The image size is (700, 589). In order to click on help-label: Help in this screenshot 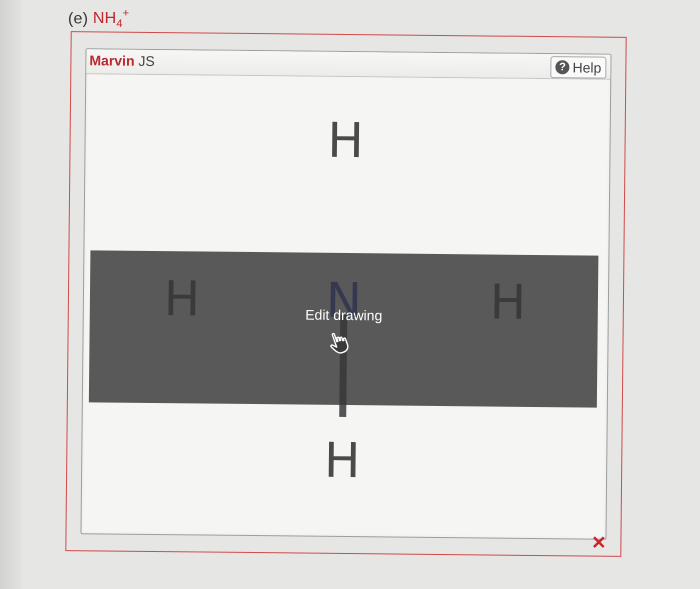, I will do `click(587, 67)`.